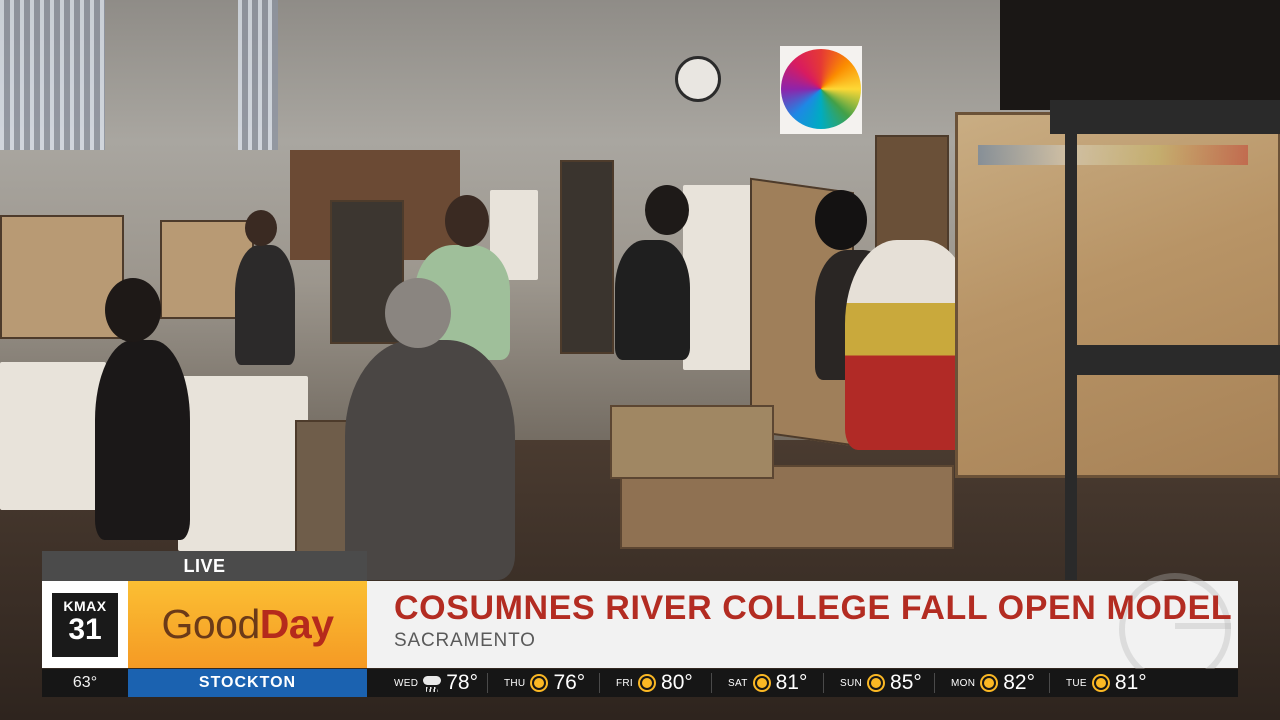 The height and width of the screenshot is (720, 1280). What do you see at coordinates (204, 566) in the screenshot?
I see `live-indicator: LIVE` at bounding box center [204, 566].